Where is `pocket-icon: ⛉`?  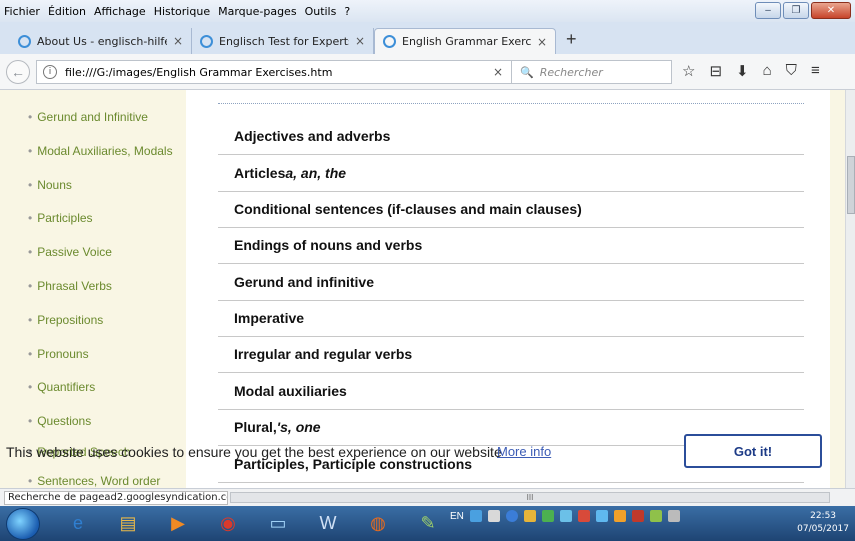 pocket-icon: ⛉ is located at coordinates (791, 71).